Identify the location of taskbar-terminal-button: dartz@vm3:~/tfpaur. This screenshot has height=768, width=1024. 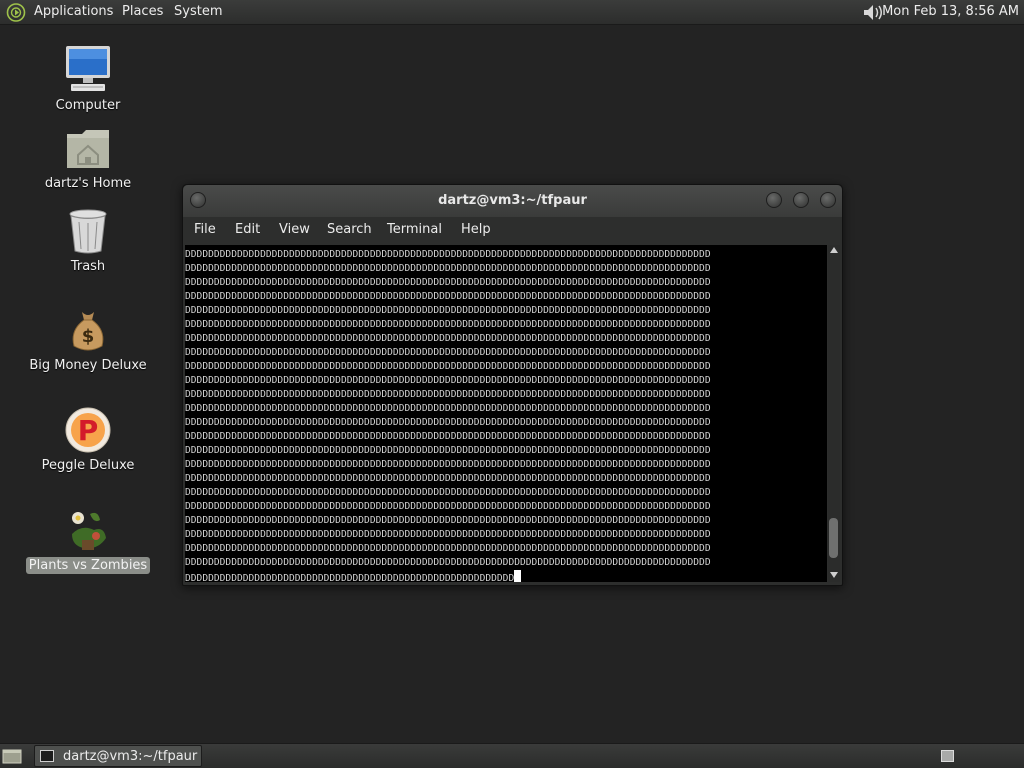
(118, 756).